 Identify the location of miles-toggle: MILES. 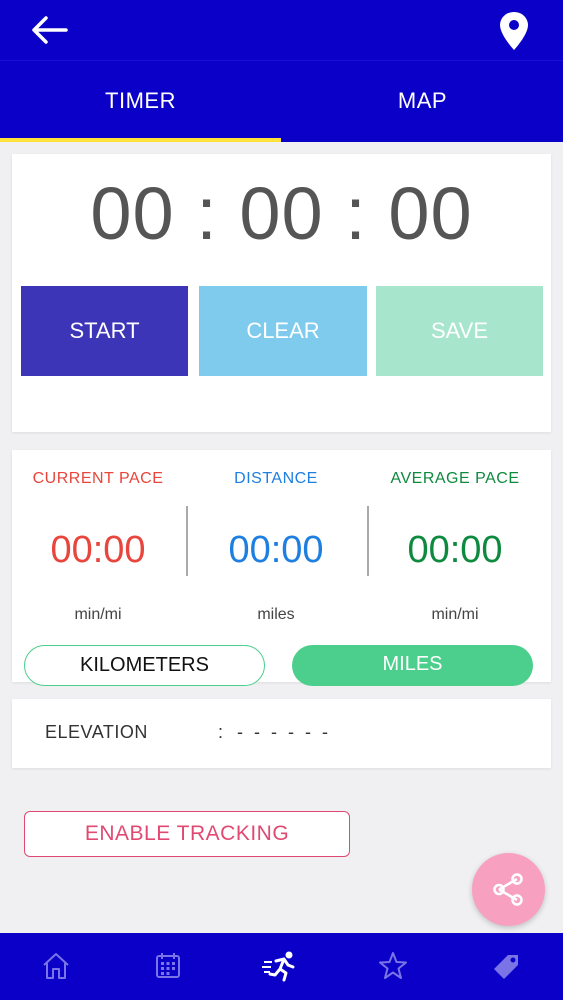
(412, 665).